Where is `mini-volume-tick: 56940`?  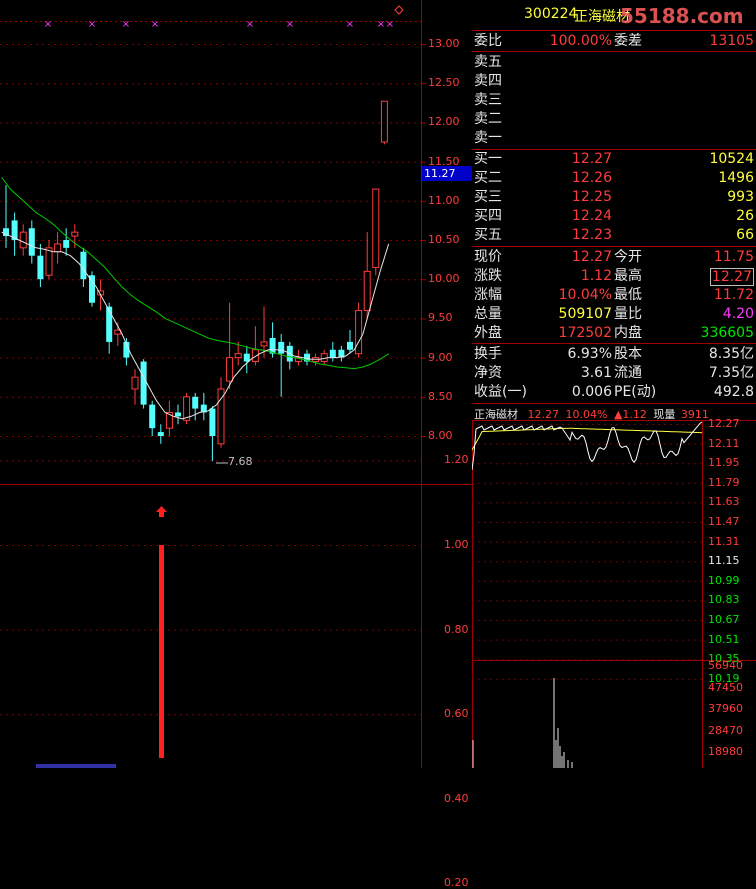 mini-volume-tick: 56940 is located at coordinates (725, 665).